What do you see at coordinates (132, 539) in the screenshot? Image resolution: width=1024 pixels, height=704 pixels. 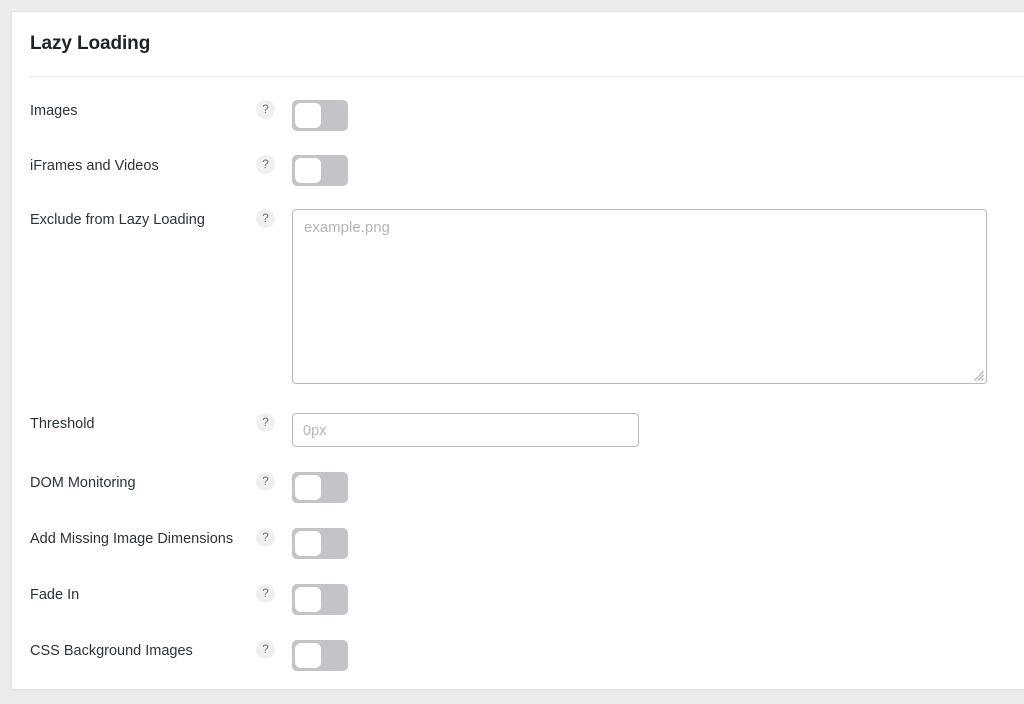 I see `label-add-missing-image-dimensions: Add Missing Image Dimensions` at bounding box center [132, 539].